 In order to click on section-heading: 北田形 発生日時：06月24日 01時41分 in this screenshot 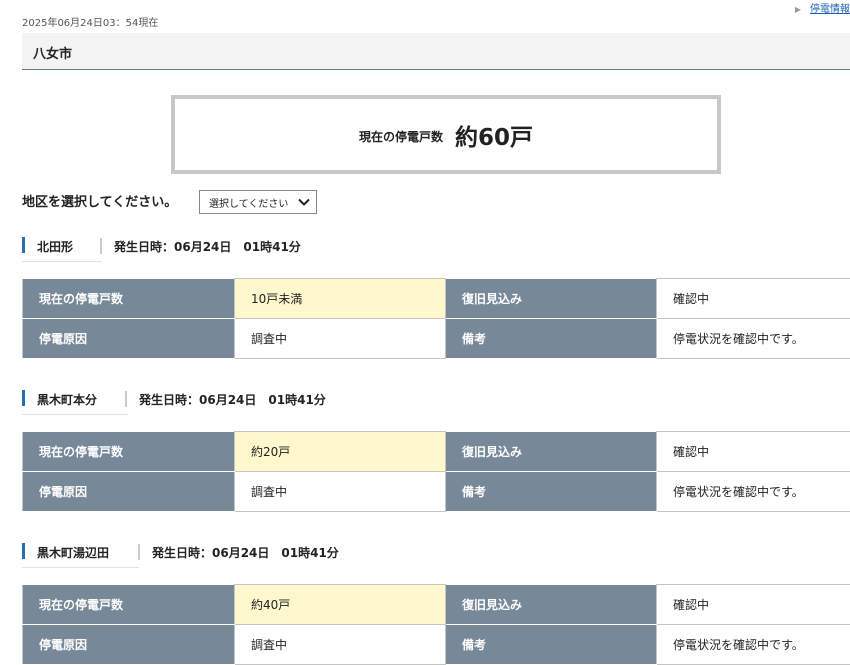, I will do `click(436, 248)`.